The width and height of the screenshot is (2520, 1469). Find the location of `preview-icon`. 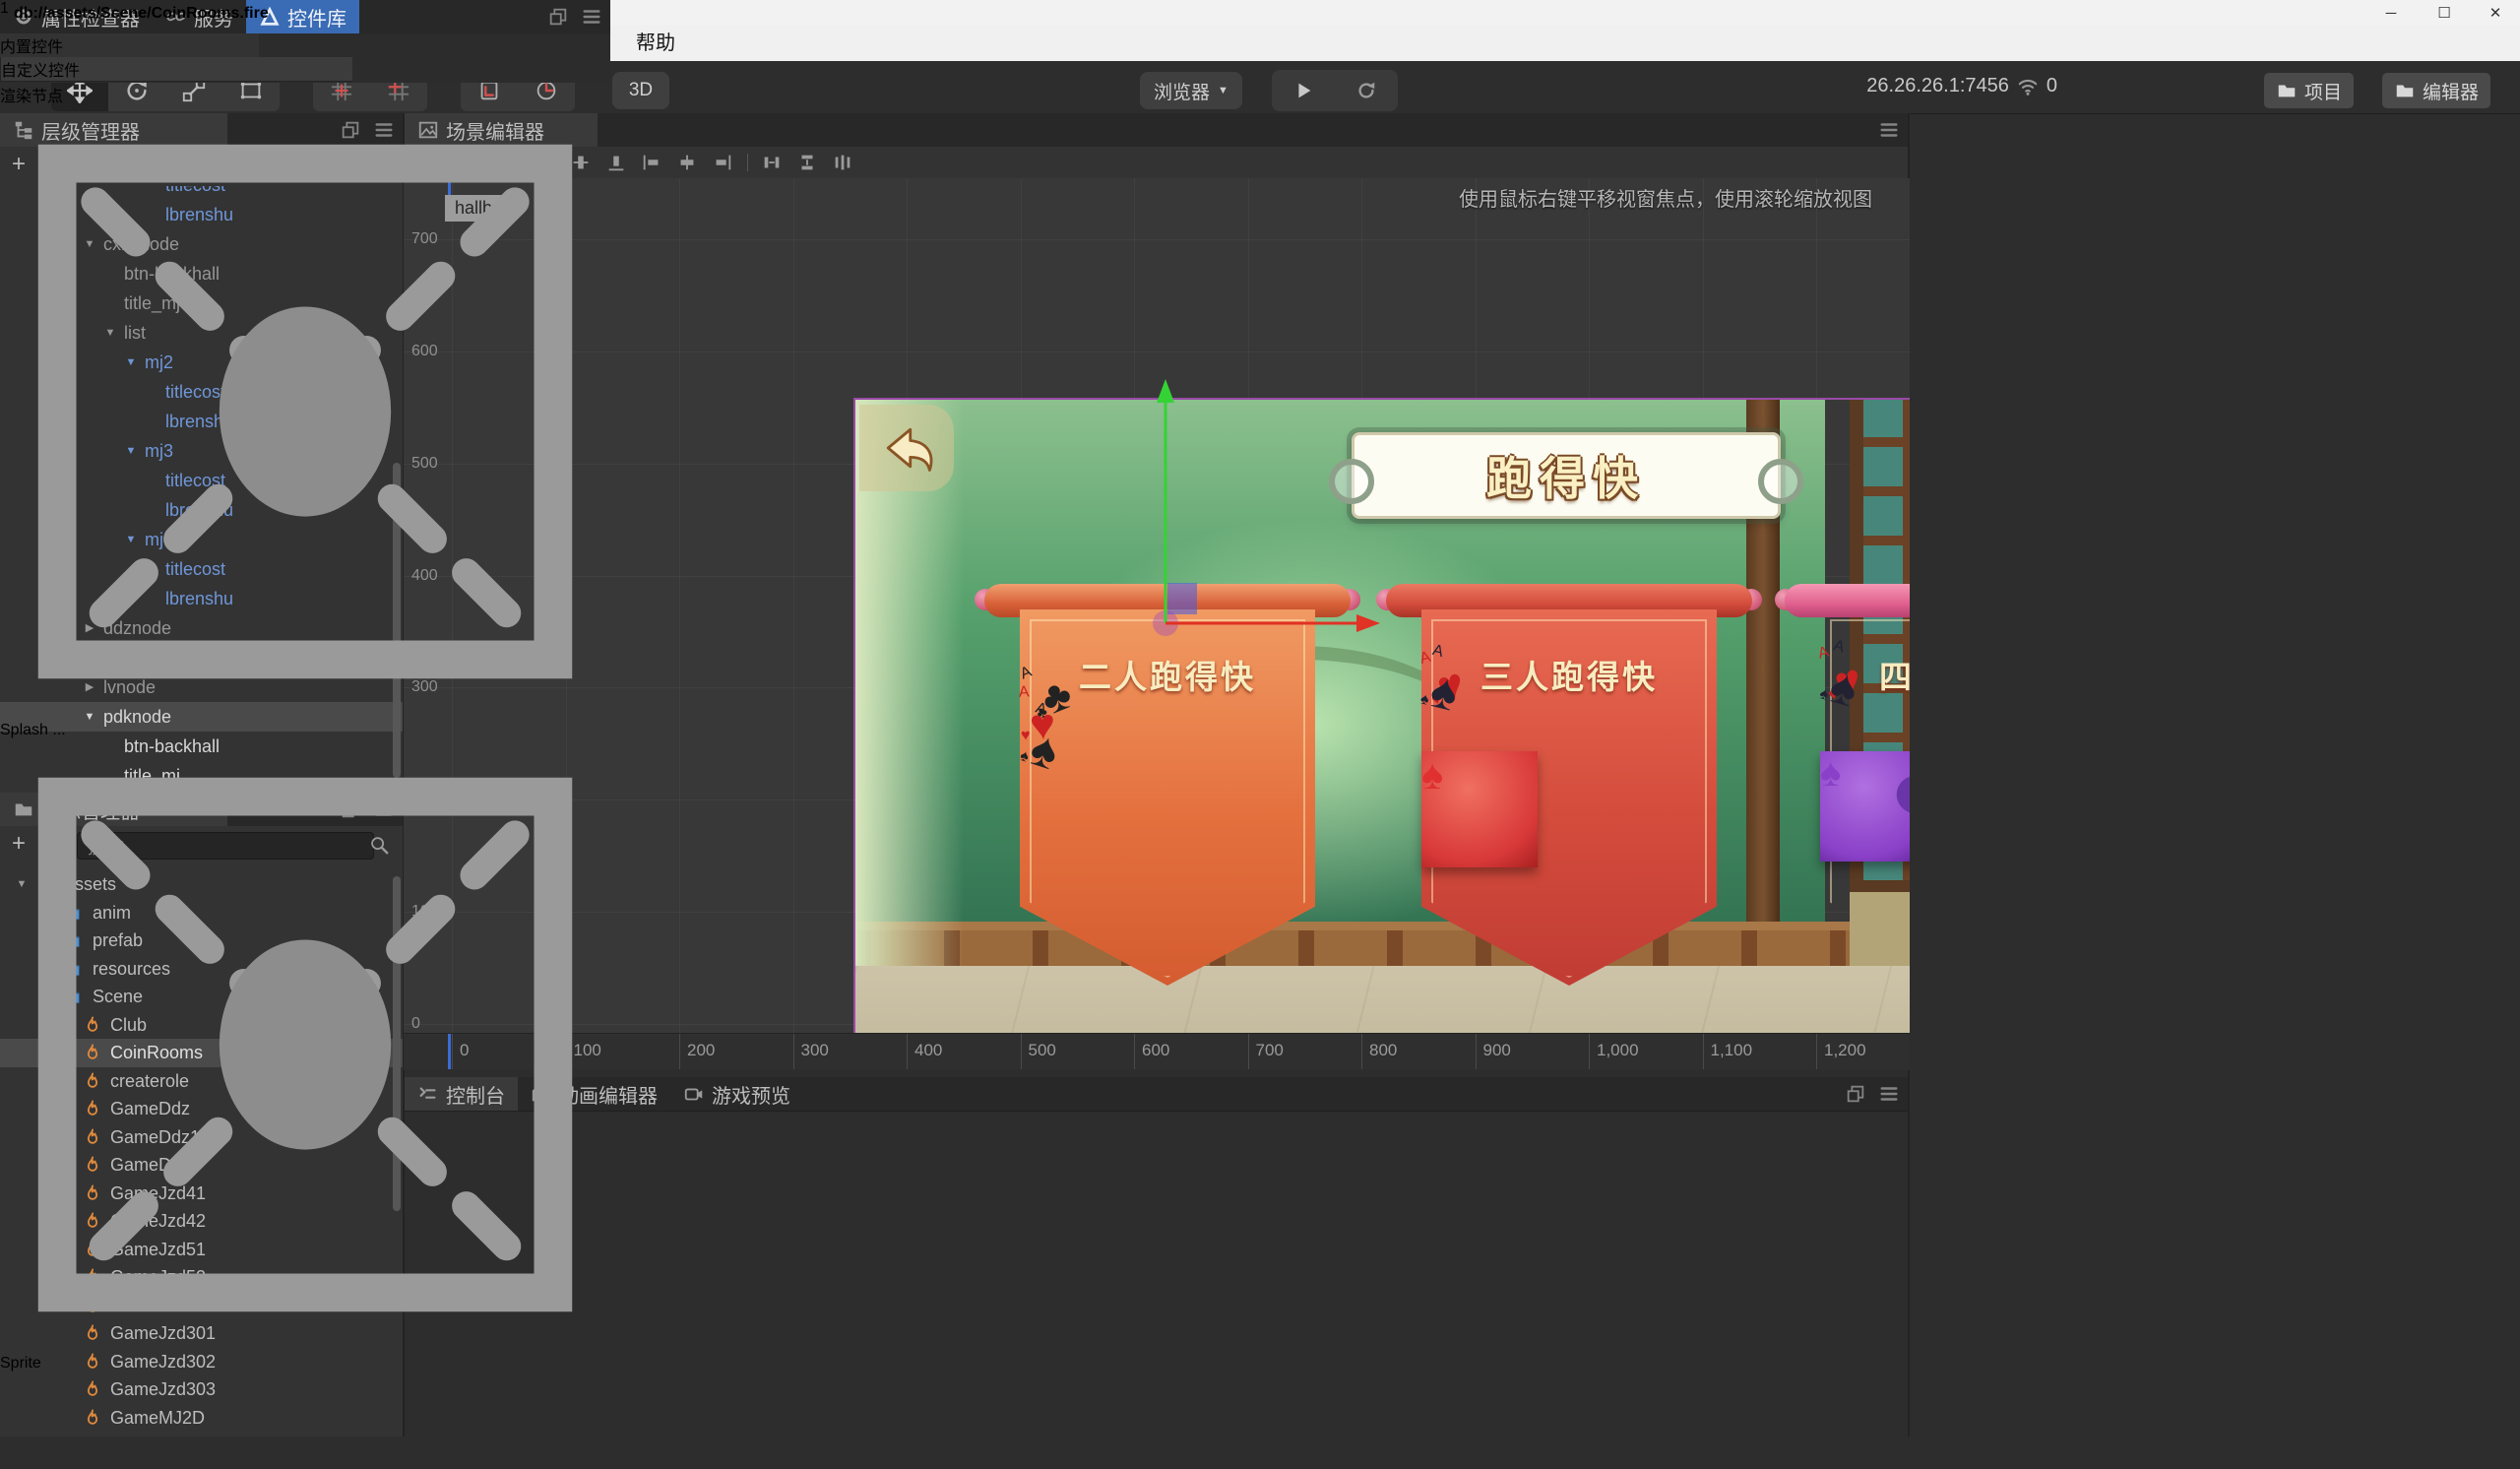

preview-icon is located at coordinates (694, 1094).